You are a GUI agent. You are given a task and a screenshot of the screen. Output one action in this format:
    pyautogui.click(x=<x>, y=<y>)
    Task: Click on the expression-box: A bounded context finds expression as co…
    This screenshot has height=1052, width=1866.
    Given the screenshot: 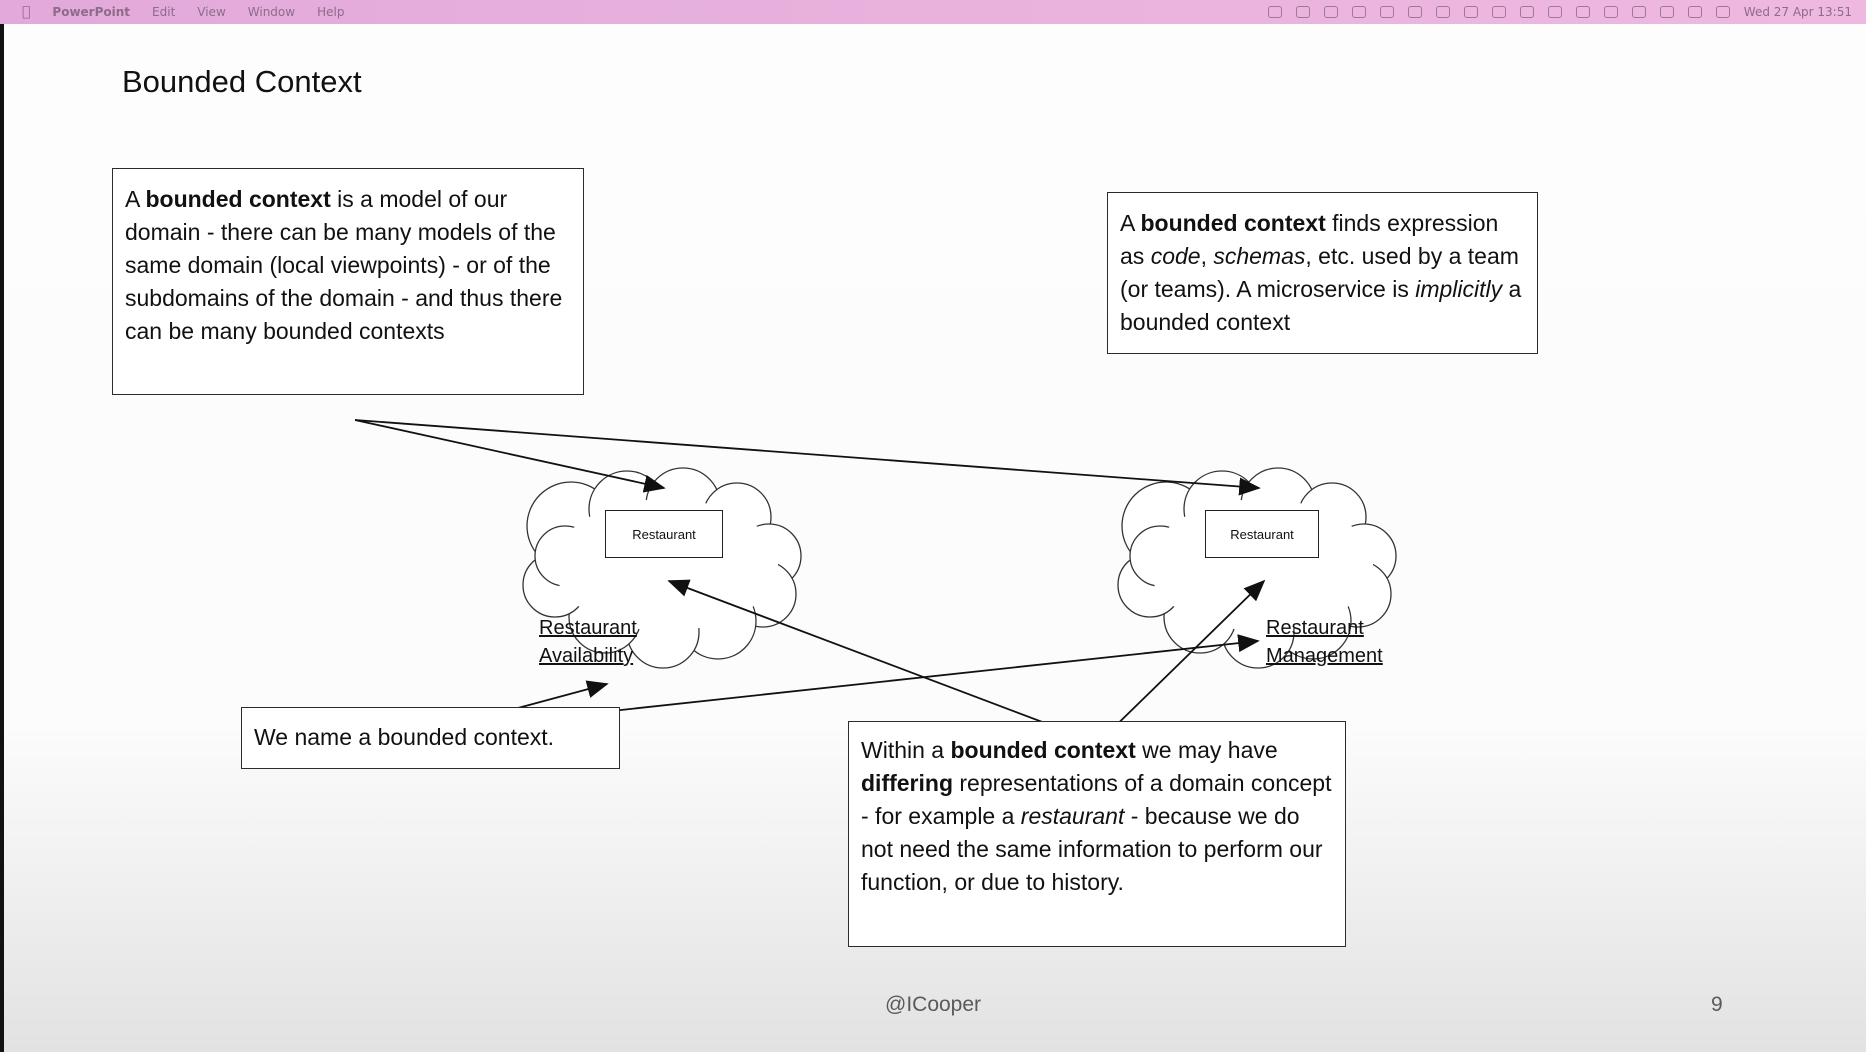 What is the action you would take?
    pyautogui.click(x=1322, y=273)
    